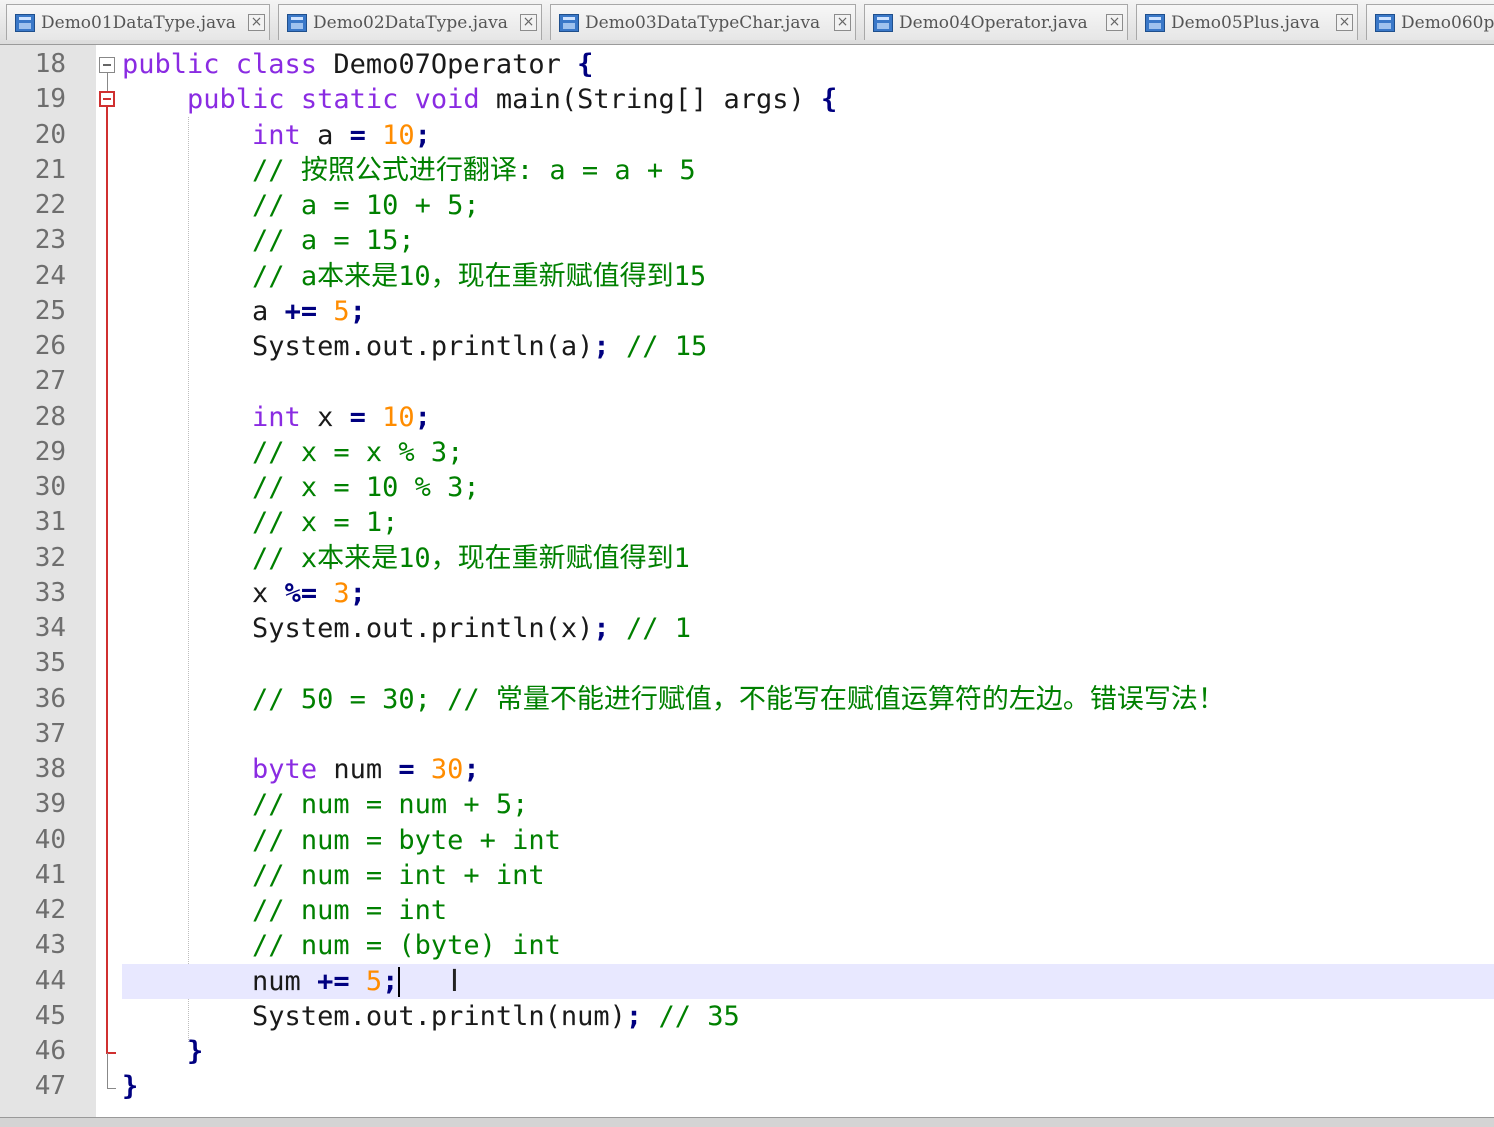 The width and height of the screenshot is (1494, 1127). I want to click on code-line: System.out.println(num); // 35, so click(808, 1016).